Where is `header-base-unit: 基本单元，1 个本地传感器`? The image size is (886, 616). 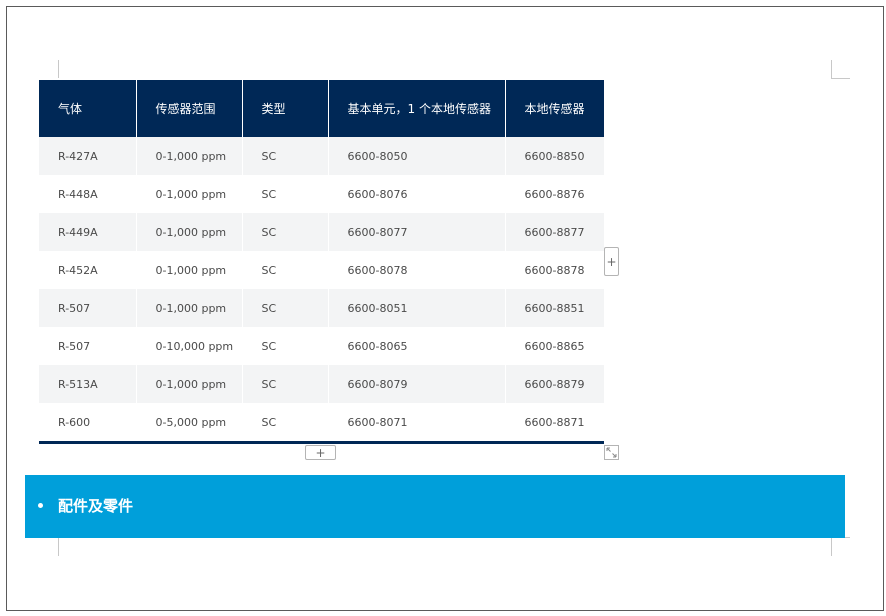 header-base-unit: 基本单元，1 个本地传感器 is located at coordinates (416, 108).